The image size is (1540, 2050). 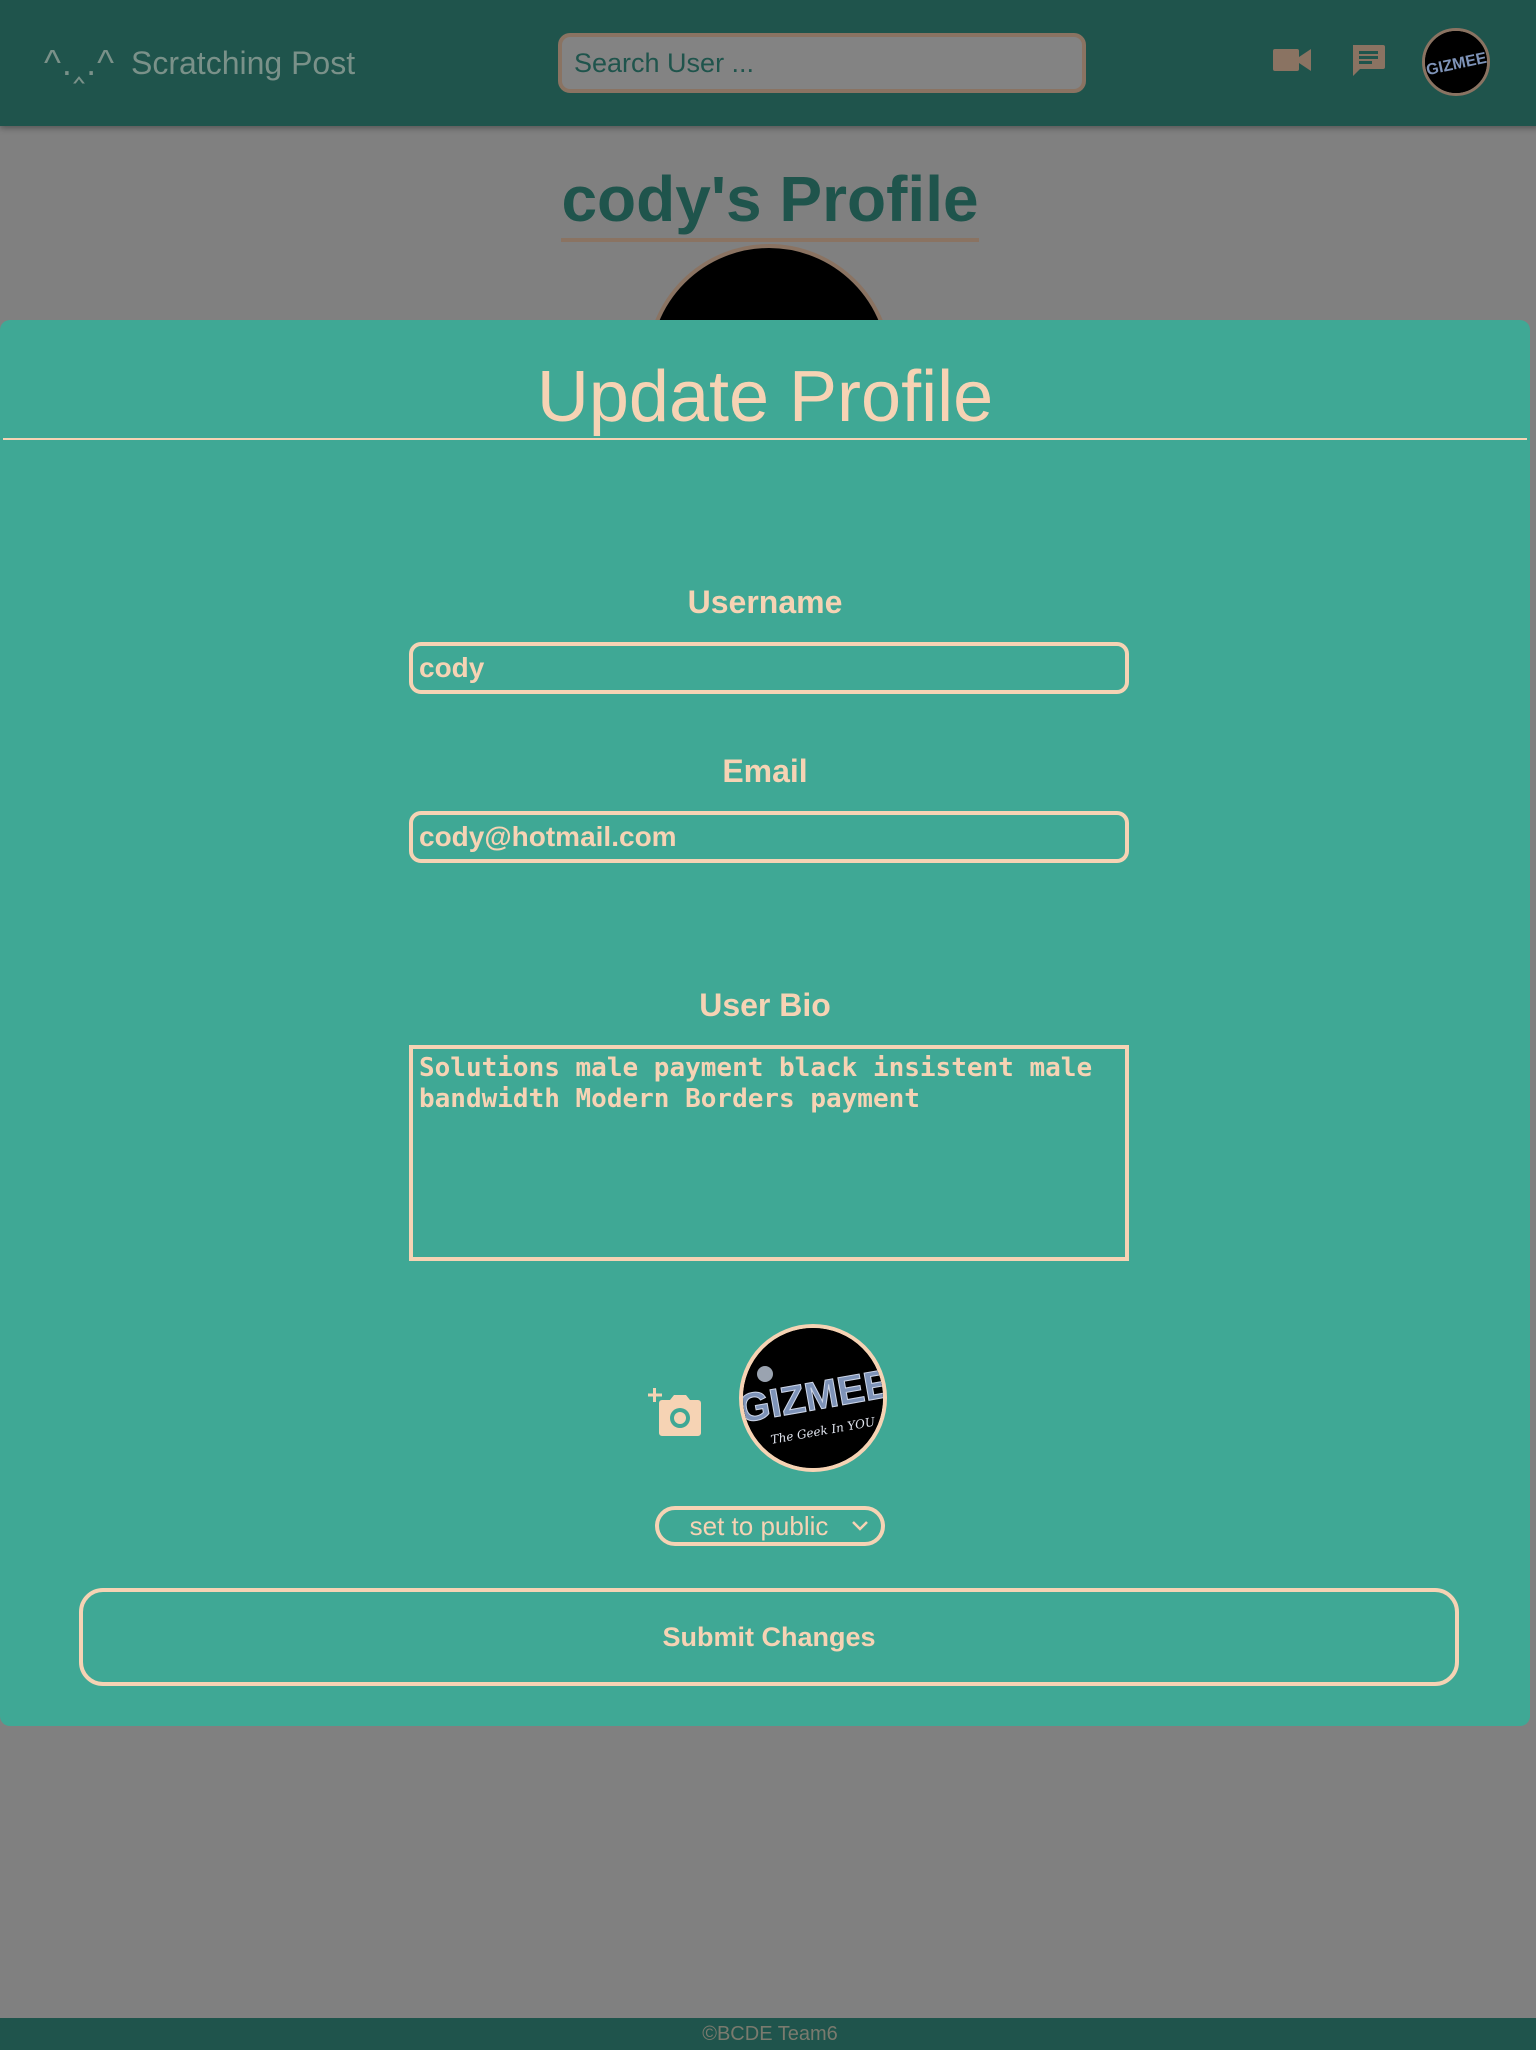 I want to click on footer: ©BCDE Team6, so click(x=770, y=2034).